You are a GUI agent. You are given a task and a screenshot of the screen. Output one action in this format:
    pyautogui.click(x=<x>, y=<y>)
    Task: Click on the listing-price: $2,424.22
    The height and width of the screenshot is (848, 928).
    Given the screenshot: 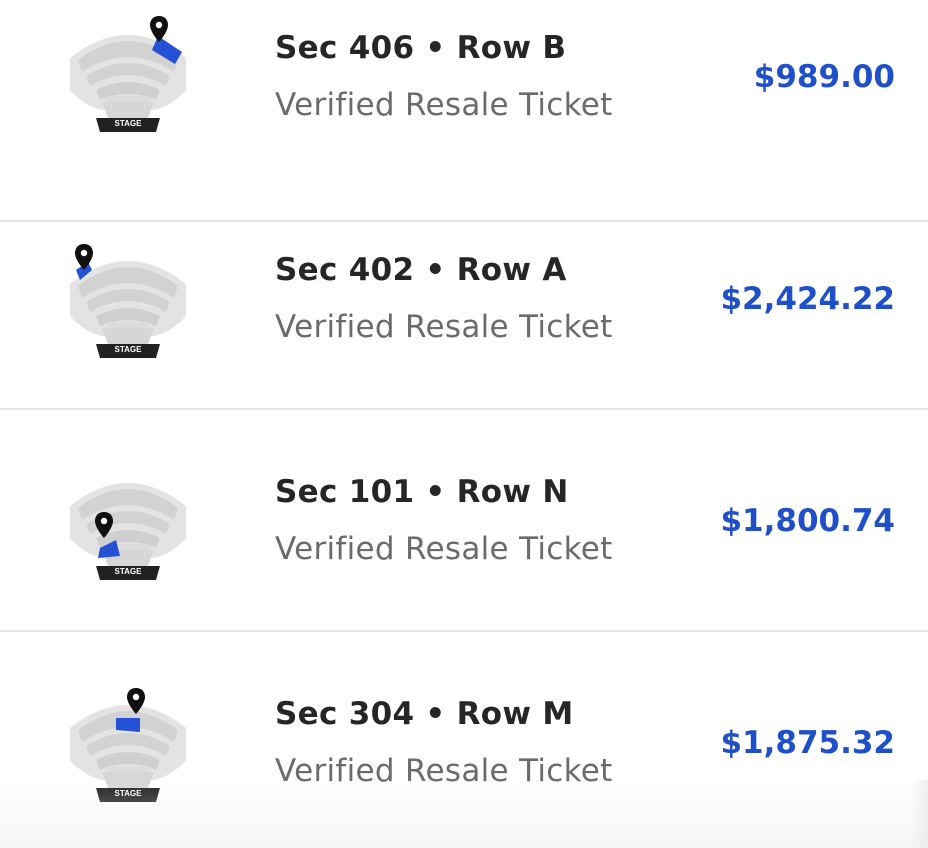 What is the action you would take?
    pyautogui.click(x=807, y=299)
    